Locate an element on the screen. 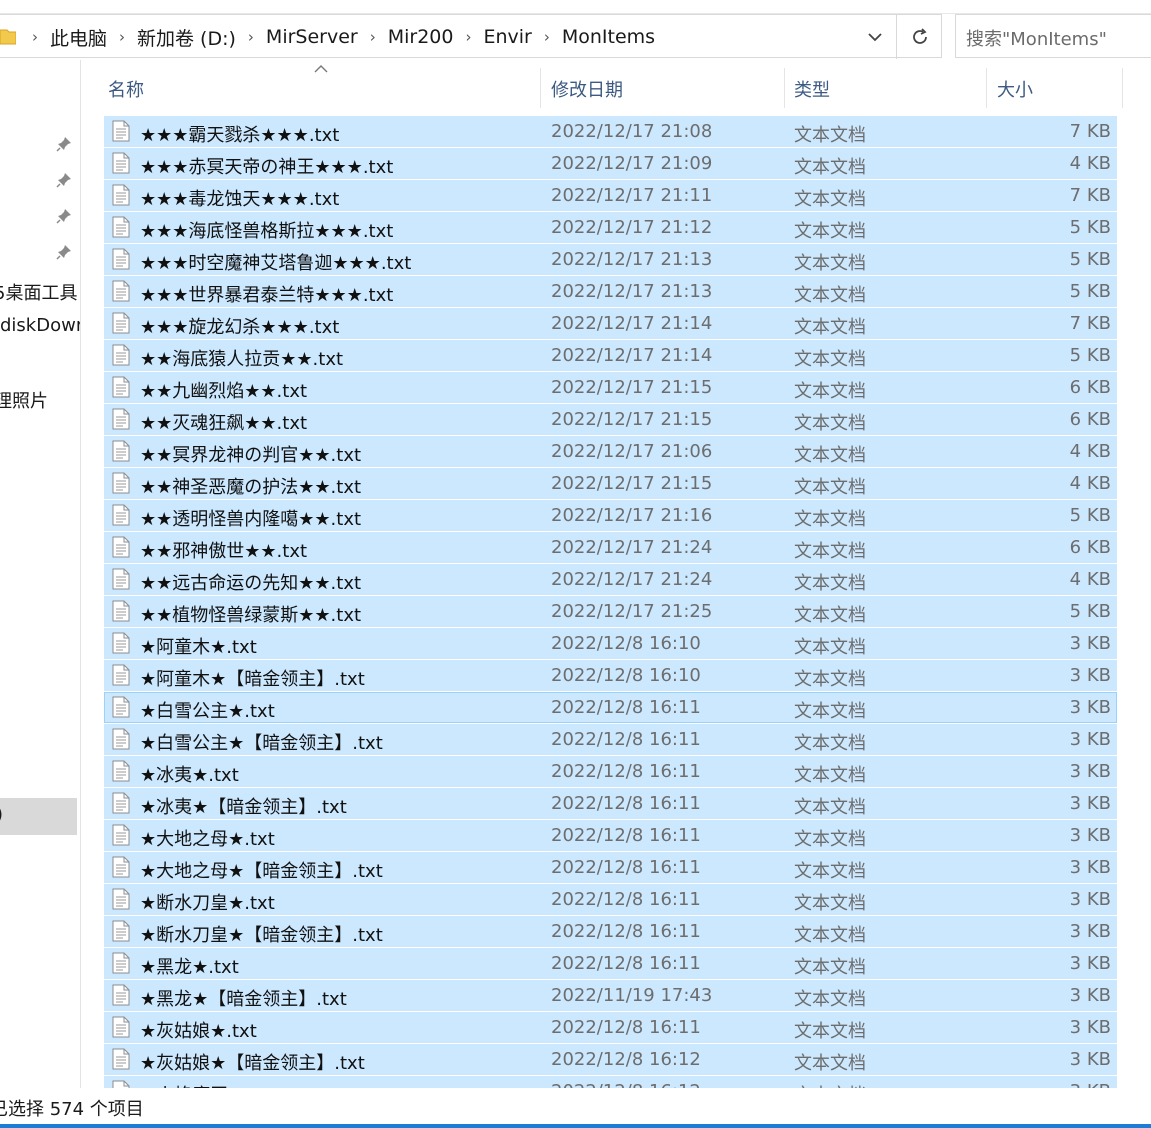 The width and height of the screenshot is (1151, 1128). nav-item-selected: ) is located at coordinates (38, 816).